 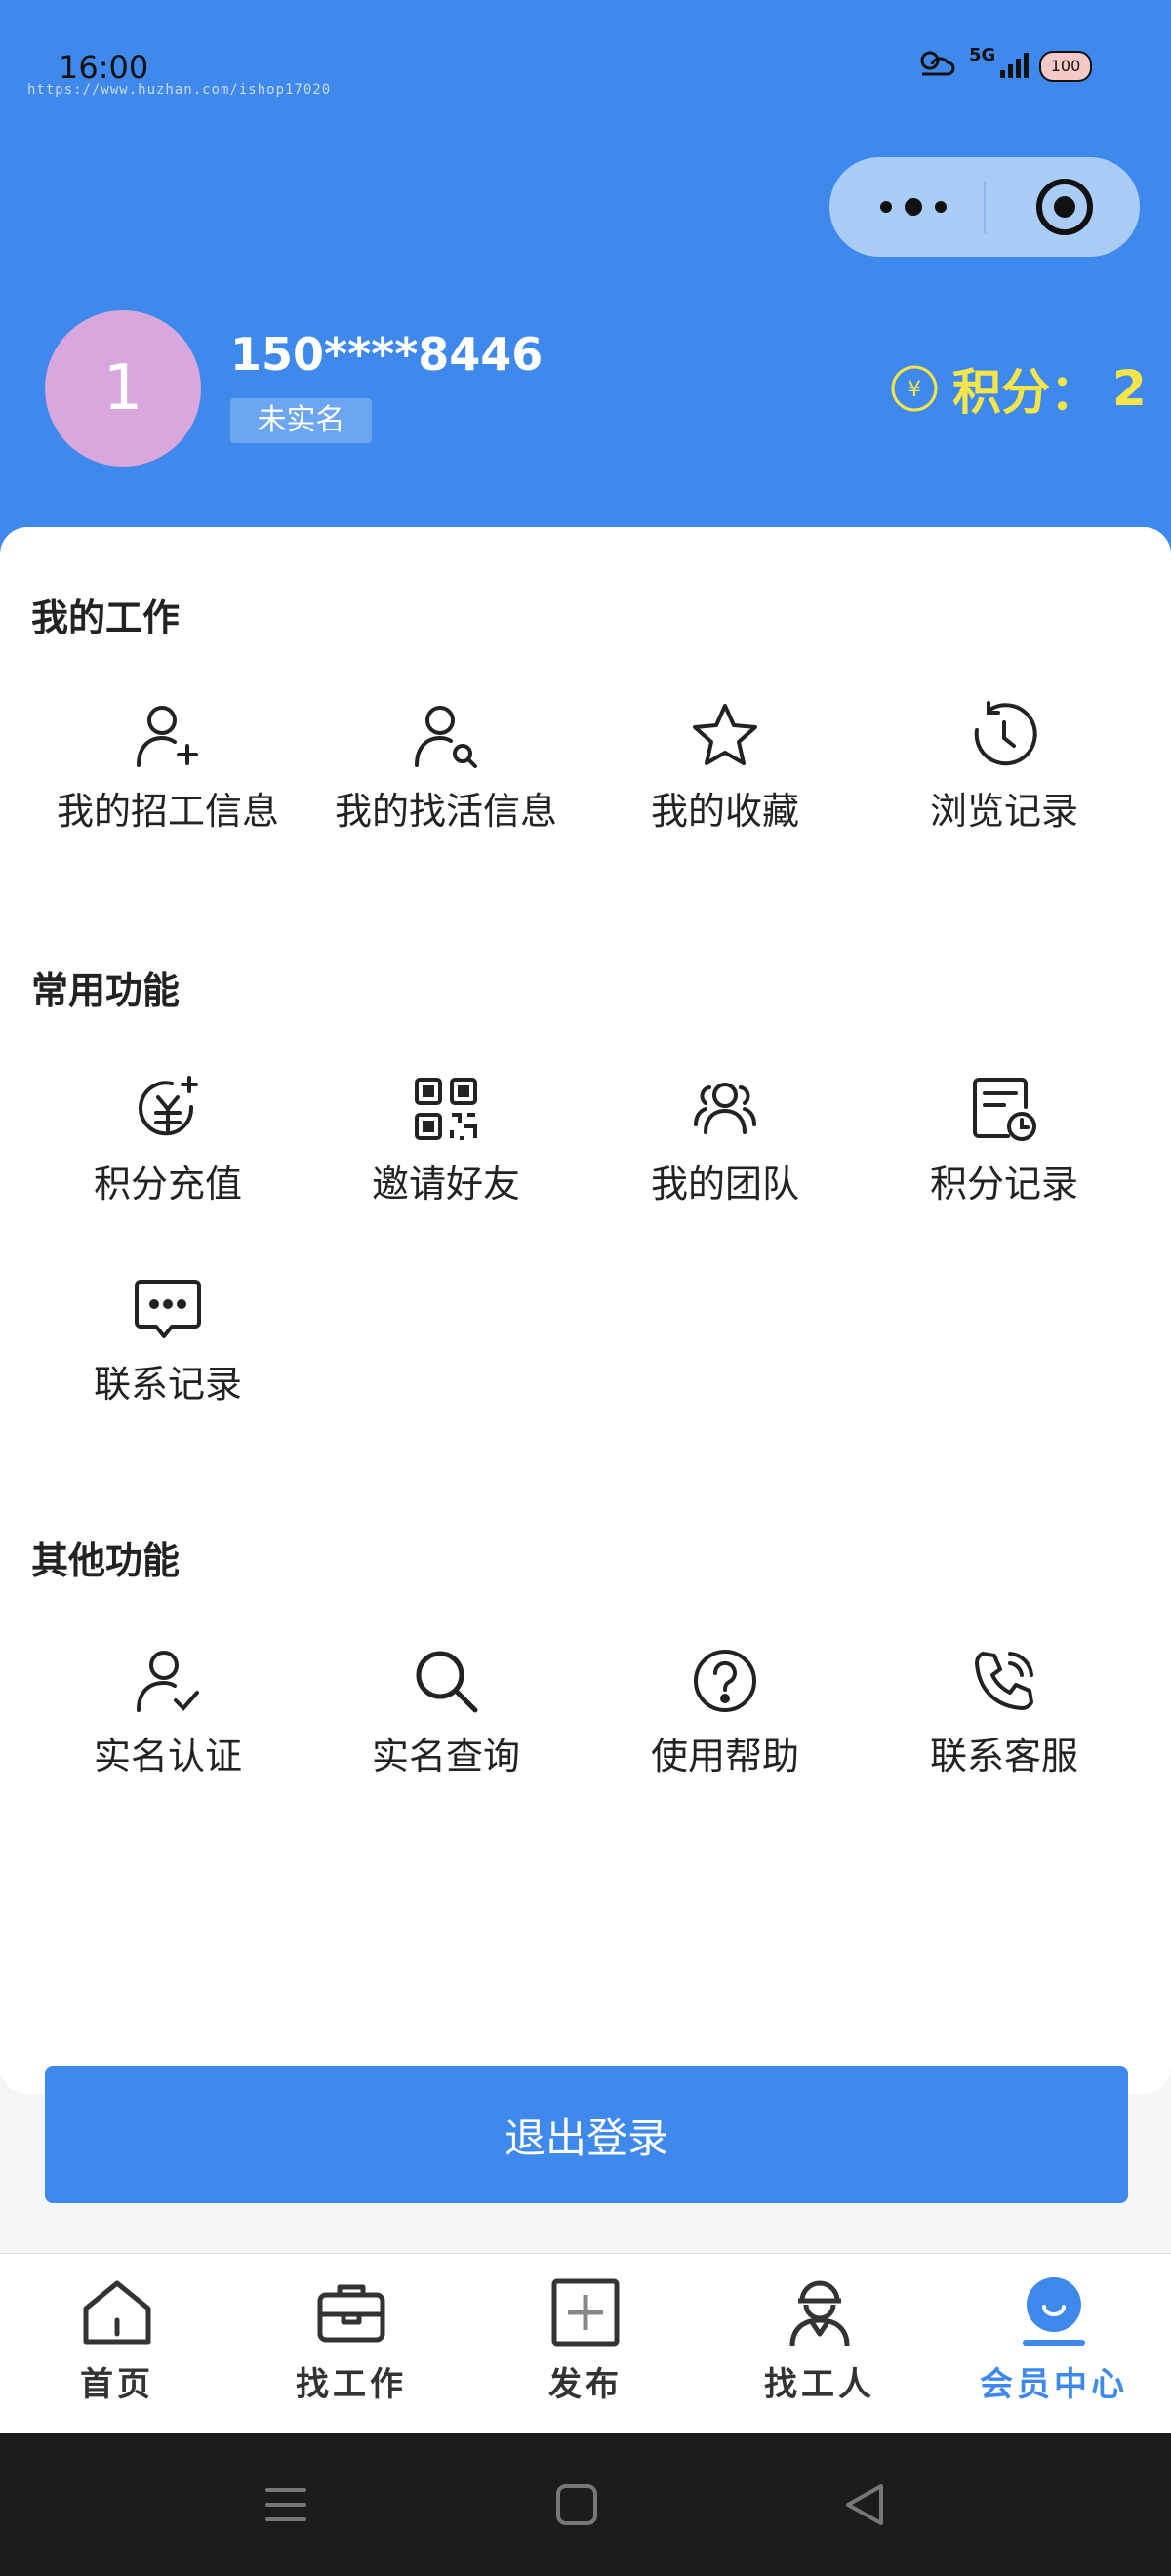 What do you see at coordinates (819, 2384) in the screenshot?
I see `tab-label: 找工人` at bounding box center [819, 2384].